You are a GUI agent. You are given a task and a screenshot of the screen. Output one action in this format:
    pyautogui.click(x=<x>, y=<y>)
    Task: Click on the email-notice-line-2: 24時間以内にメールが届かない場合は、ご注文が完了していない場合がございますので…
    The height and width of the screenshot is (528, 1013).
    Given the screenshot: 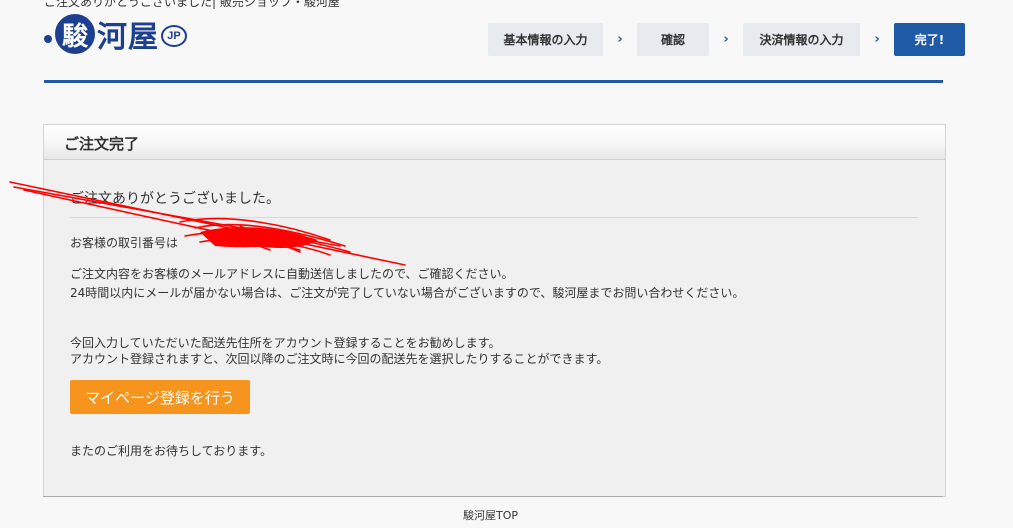 What is the action you would take?
    pyautogui.click(x=407, y=293)
    